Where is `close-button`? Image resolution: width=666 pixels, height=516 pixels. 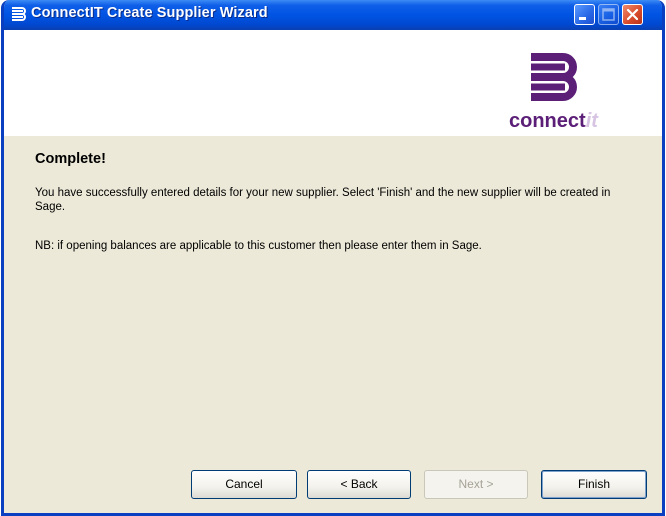
close-button is located at coordinates (632, 14).